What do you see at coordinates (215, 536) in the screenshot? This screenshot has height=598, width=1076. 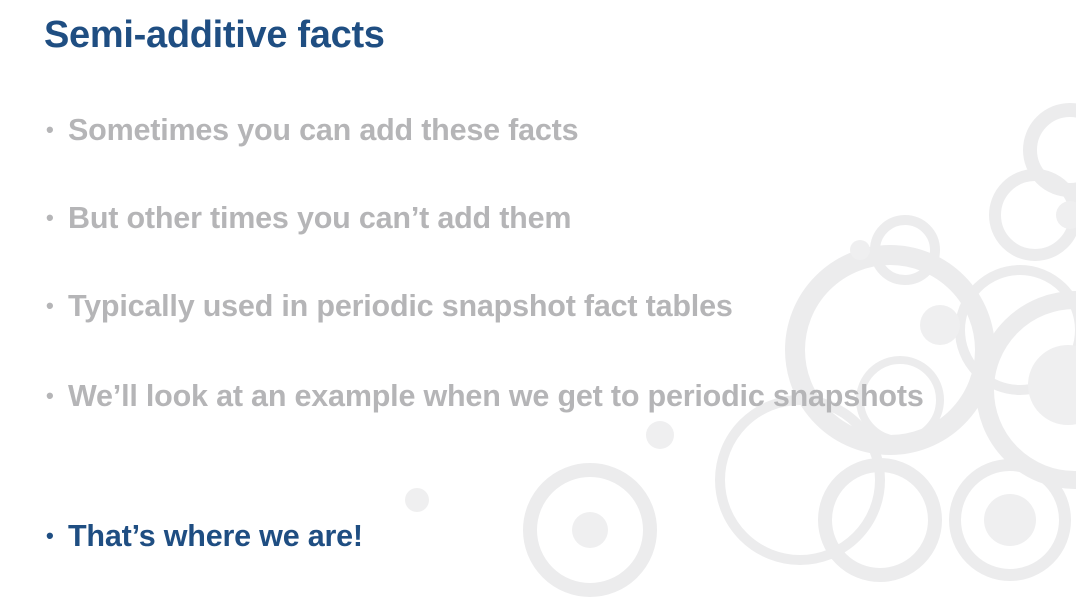 I see `bullet-text: That’s where we are!` at bounding box center [215, 536].